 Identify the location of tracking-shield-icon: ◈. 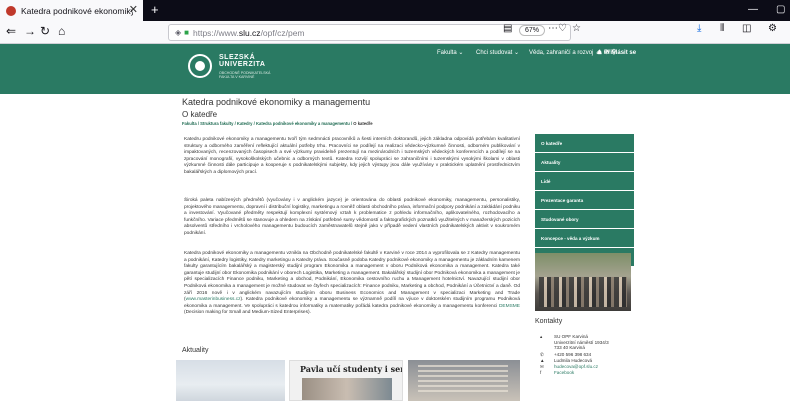
(178, 32).